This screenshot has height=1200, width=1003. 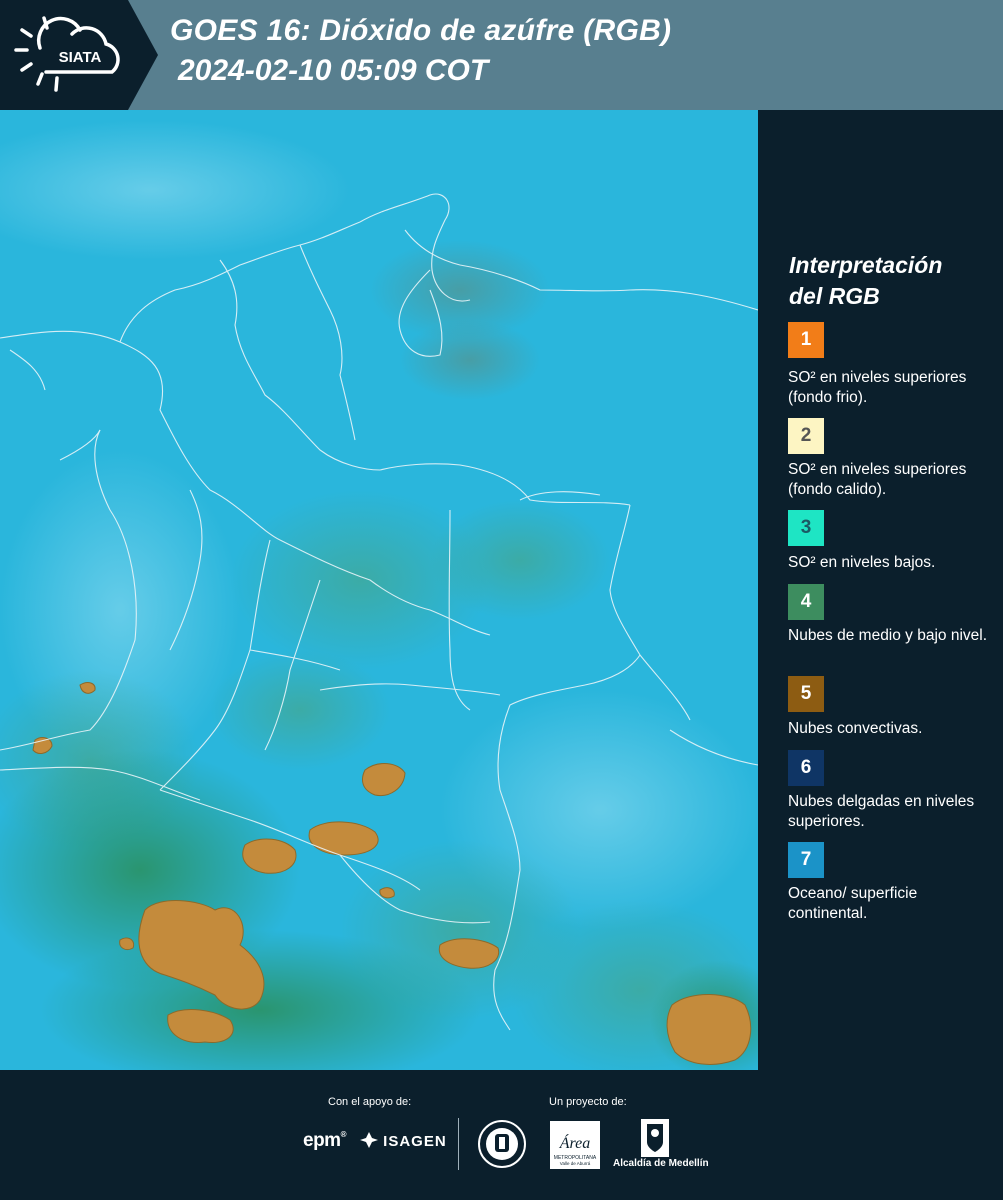 I want to click on legend-swatch-3: 3, so click(x=806, y=528).